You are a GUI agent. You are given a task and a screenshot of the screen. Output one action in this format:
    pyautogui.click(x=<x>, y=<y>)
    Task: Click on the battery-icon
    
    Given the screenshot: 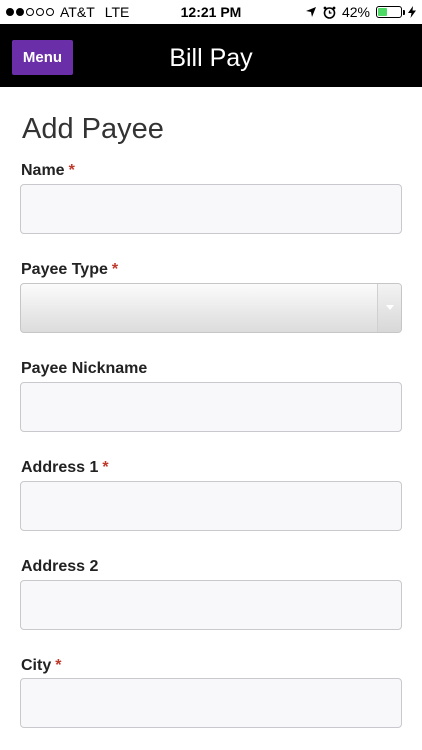 What is the action you would take?
    pyautogui.click(x=390, y=12)
    